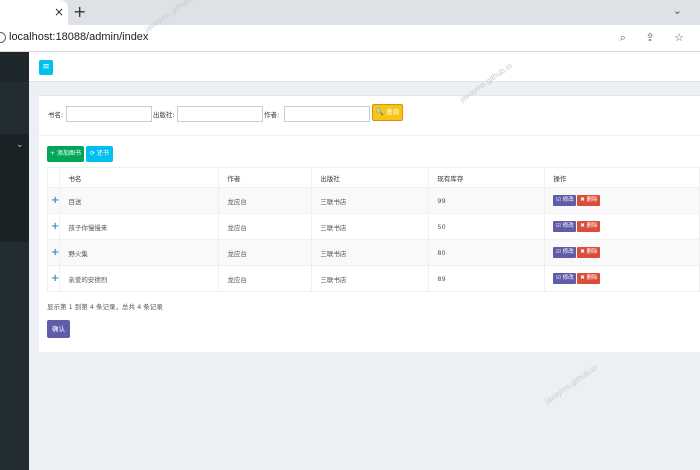 The width and height of the screenshot is (700, 470). What do you see at coordinates (487, 177) in the screenshot?
I see `header-stock: 现有库存` at bounding box center [487, 177].